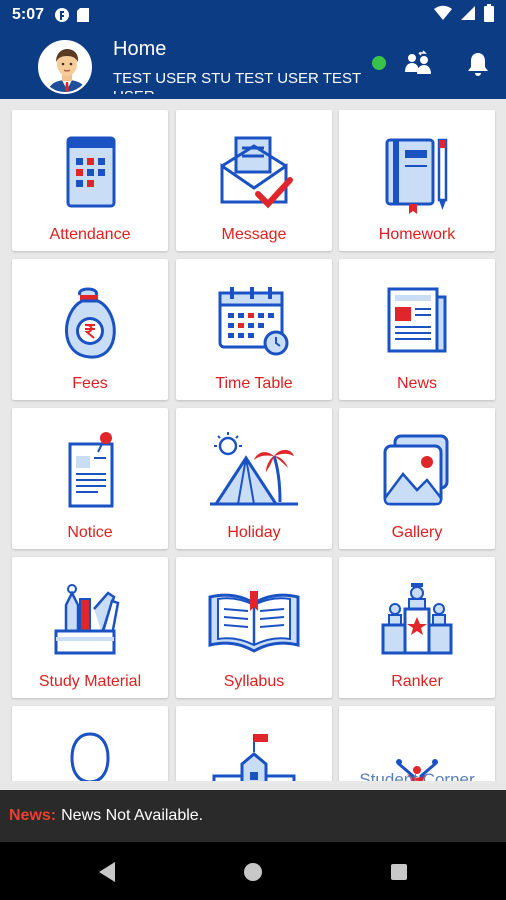 The width and height of the screenshot is (506, 900). I want to click on switch-user-icon, so click(418, 64).